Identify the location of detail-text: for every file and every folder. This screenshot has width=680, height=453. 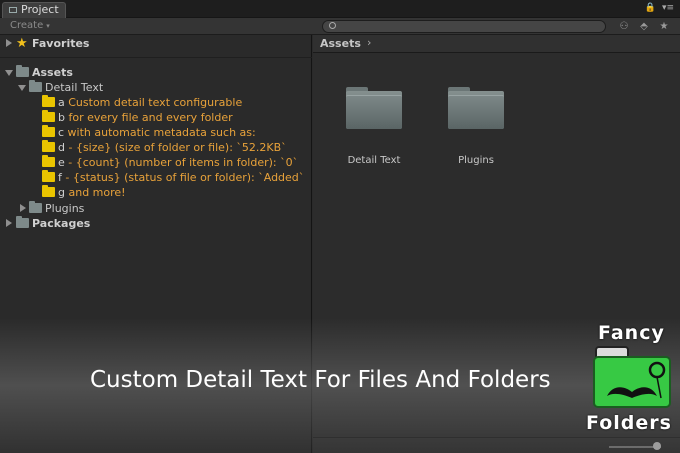
(148, 117).